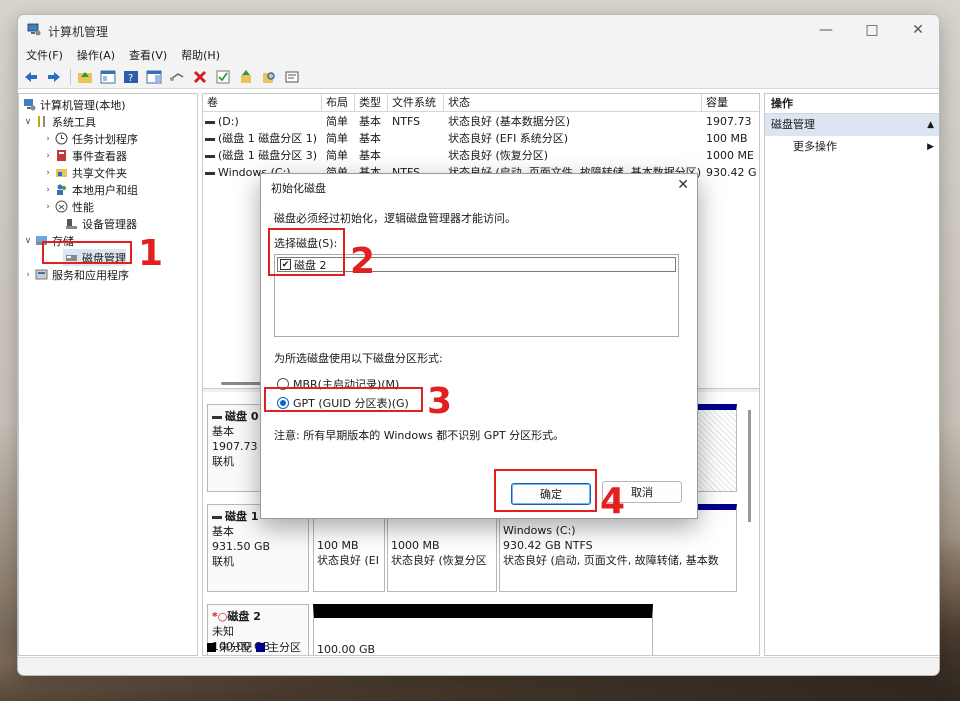  What do you see at coordinates (729, 121) in the screenshot?
I see `table-cell: 1907.73` at bounding box center [729, 121].